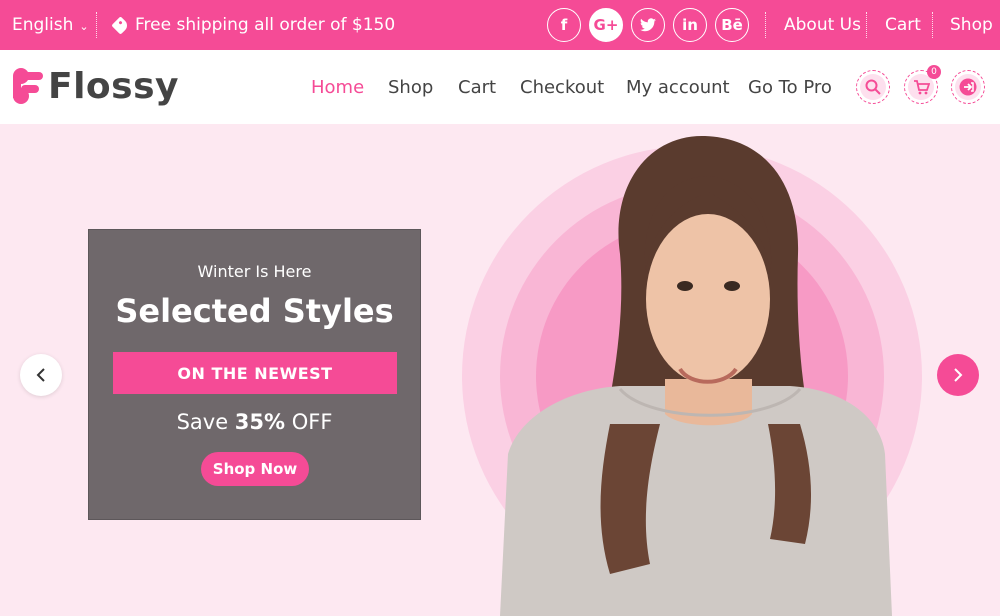 This screenshot has width=1000, height=616. What do you see at coordinates (28, 85) in the screenshot?
I see `logo-icon` at bounding box center [28, 85].